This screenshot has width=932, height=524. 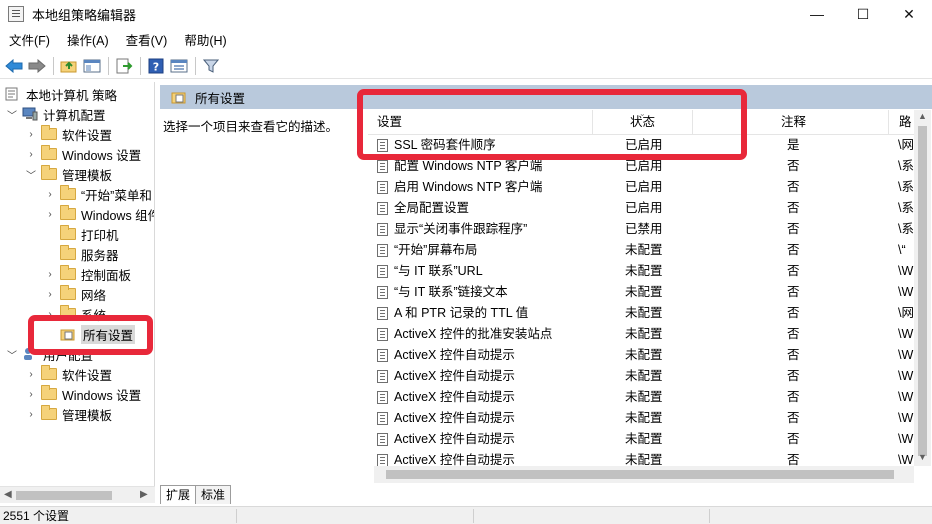 What do you see at coordinates (641, 271) in the screenshot?
I see `table-row: “与 IT 联系”URL 未配置 否 \W` at bounding box center [641, 271].